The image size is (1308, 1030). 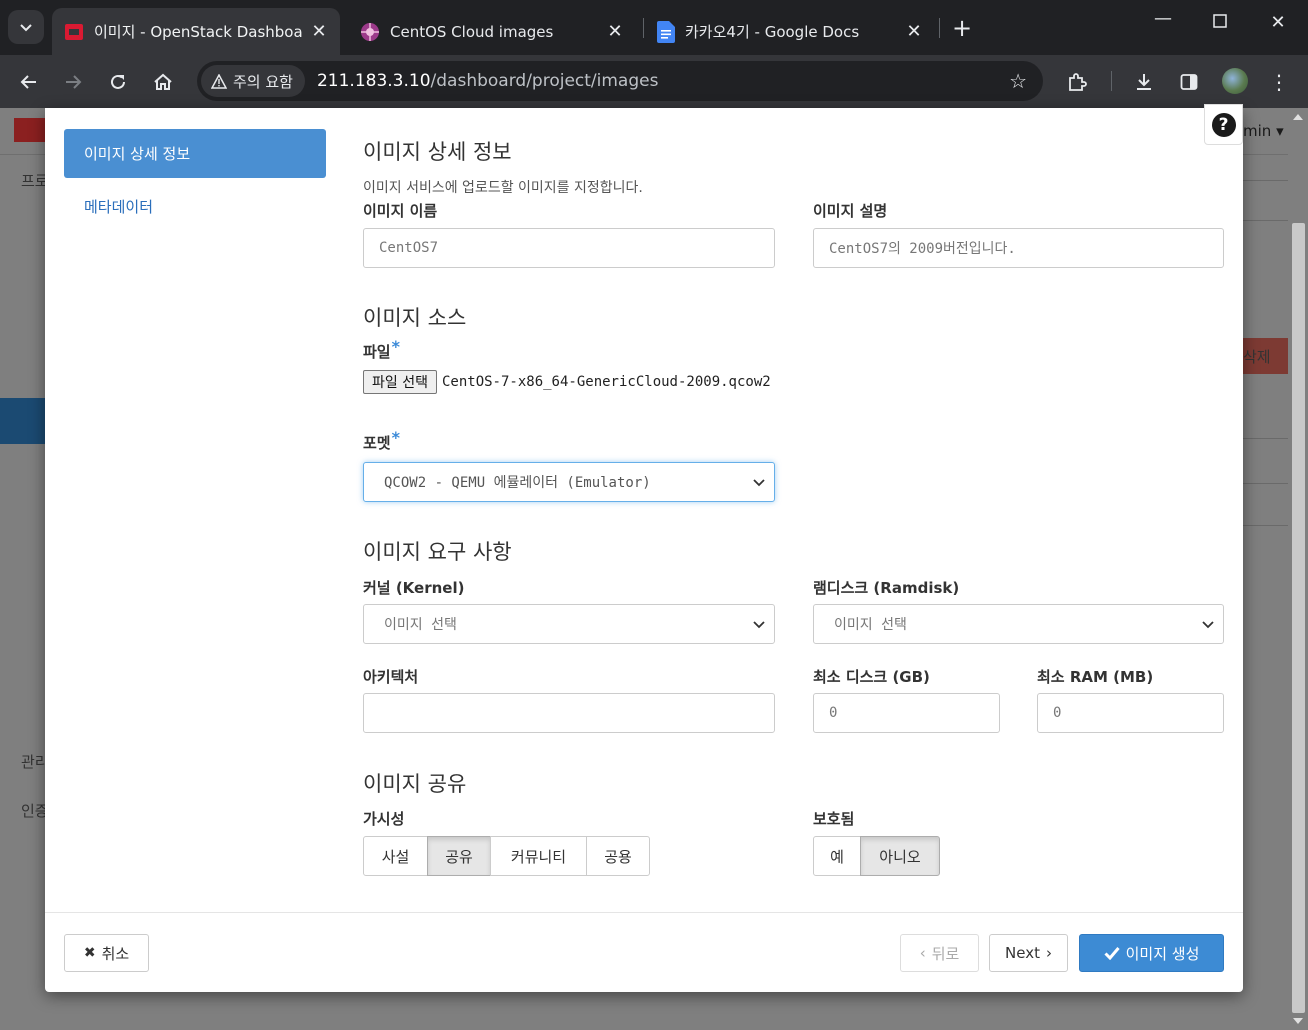 I want to click on tab-title: 카카오4기 - Google Docs, so click(x=772, y=32).